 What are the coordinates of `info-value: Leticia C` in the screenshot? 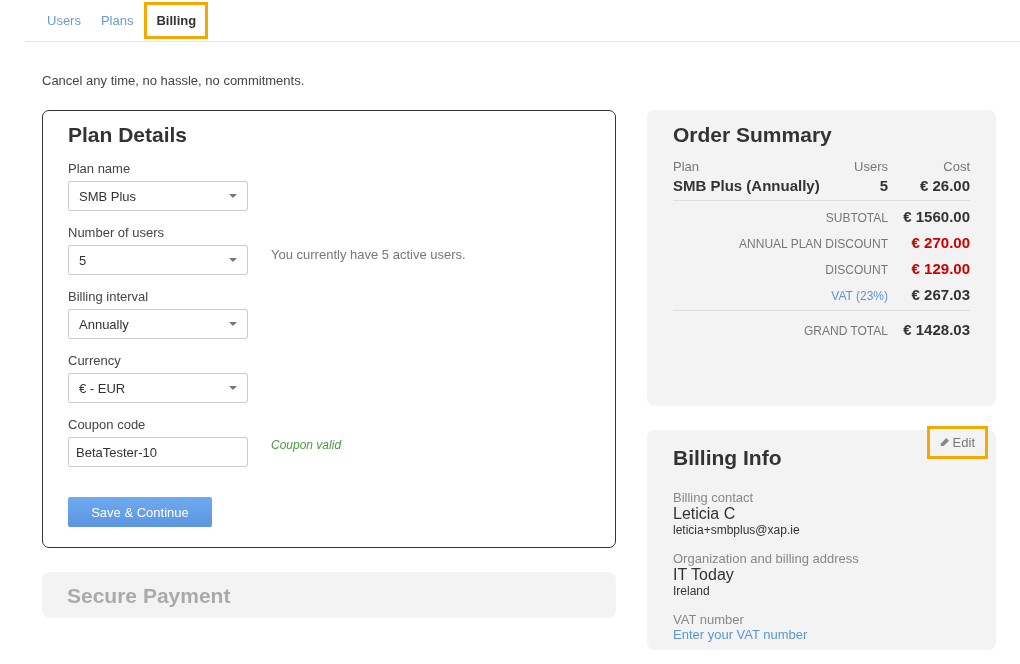 It's located at (705, 514).